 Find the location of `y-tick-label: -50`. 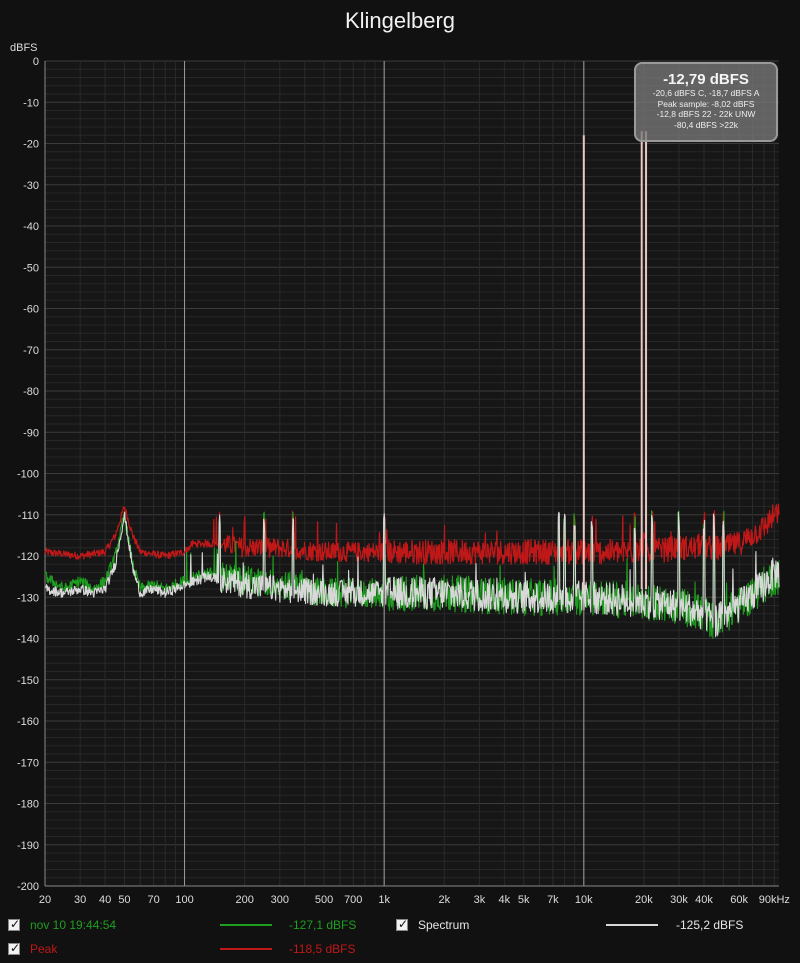

y-tick-label: -50 is located at coordinates (31, 268).